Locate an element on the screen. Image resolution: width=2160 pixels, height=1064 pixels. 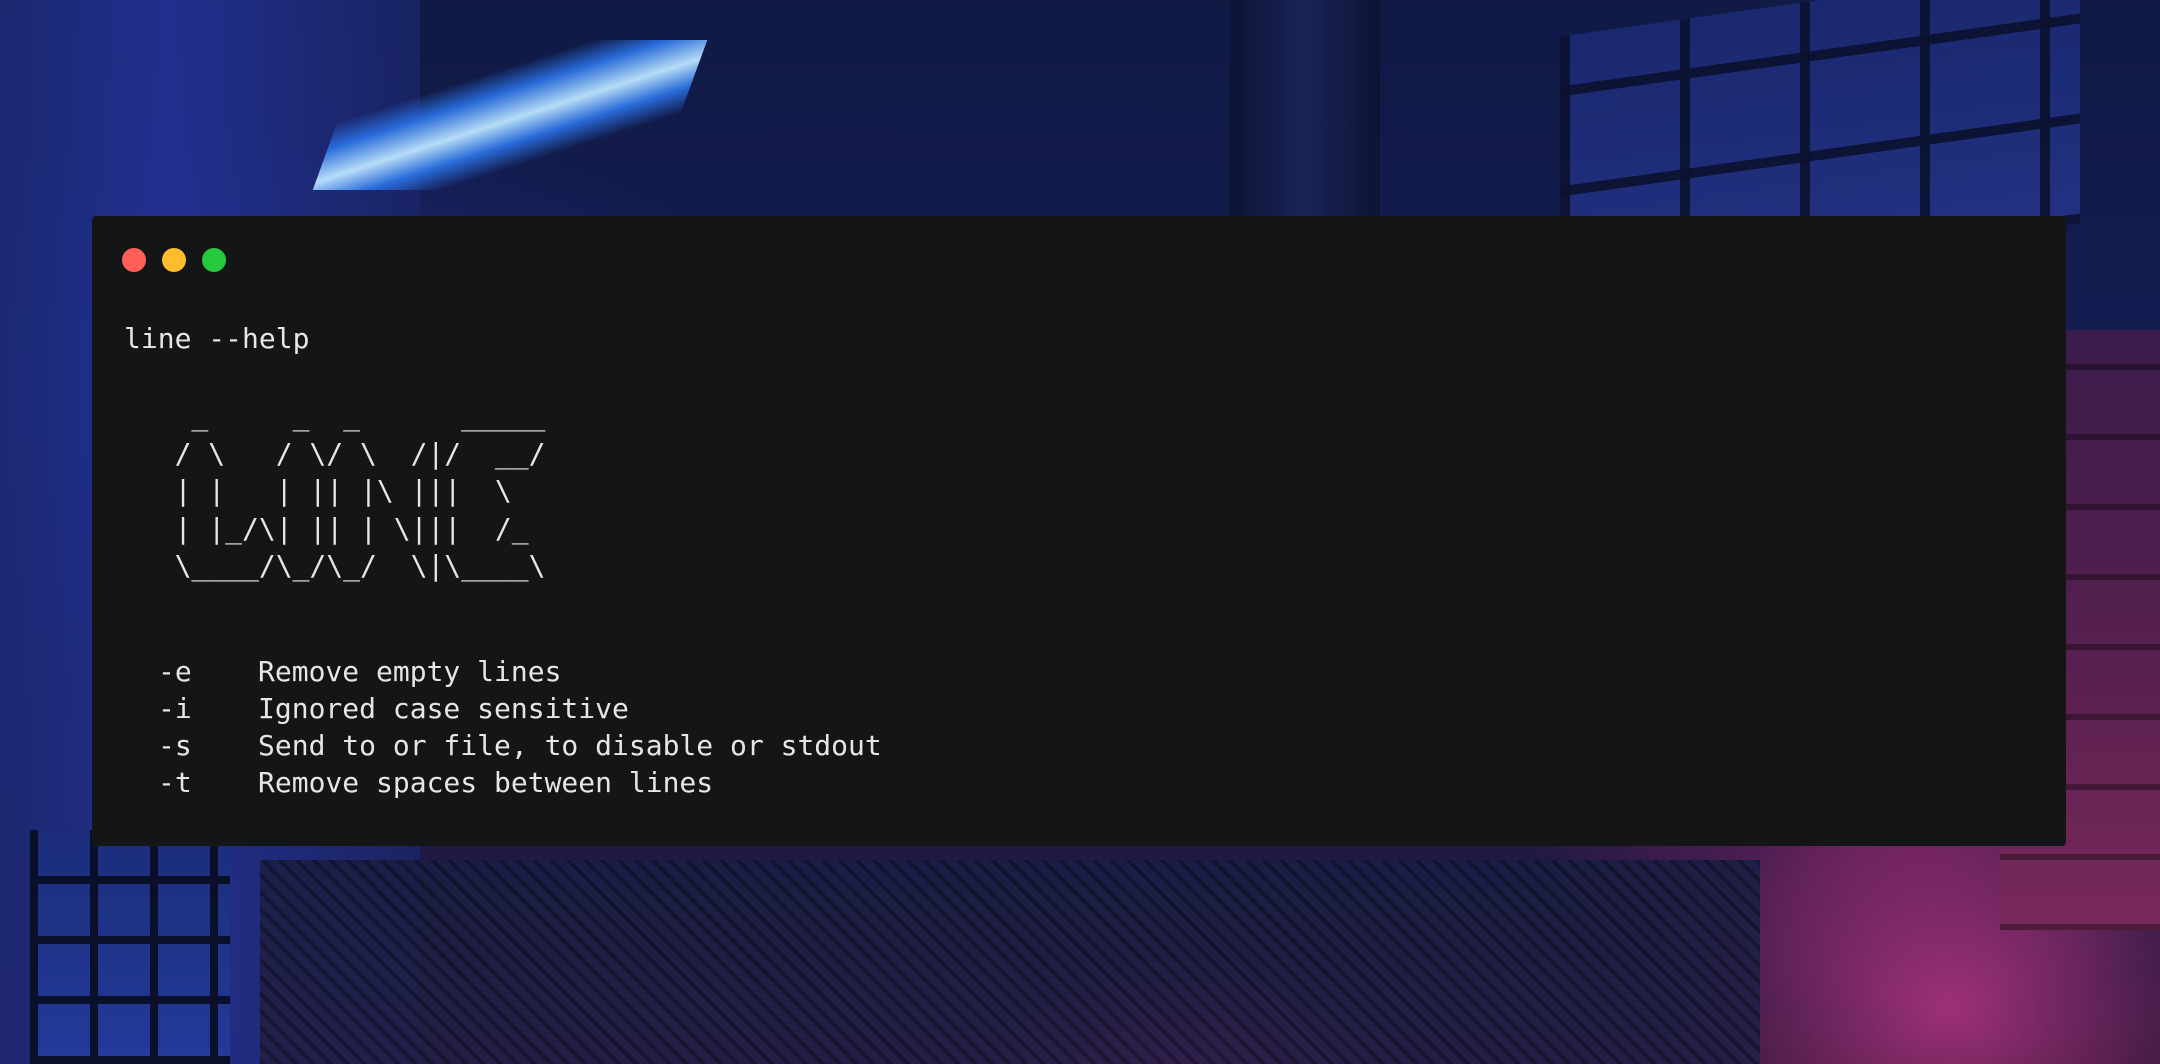
option-description: Remove spaces between lines is located at coordinates (486, 782).